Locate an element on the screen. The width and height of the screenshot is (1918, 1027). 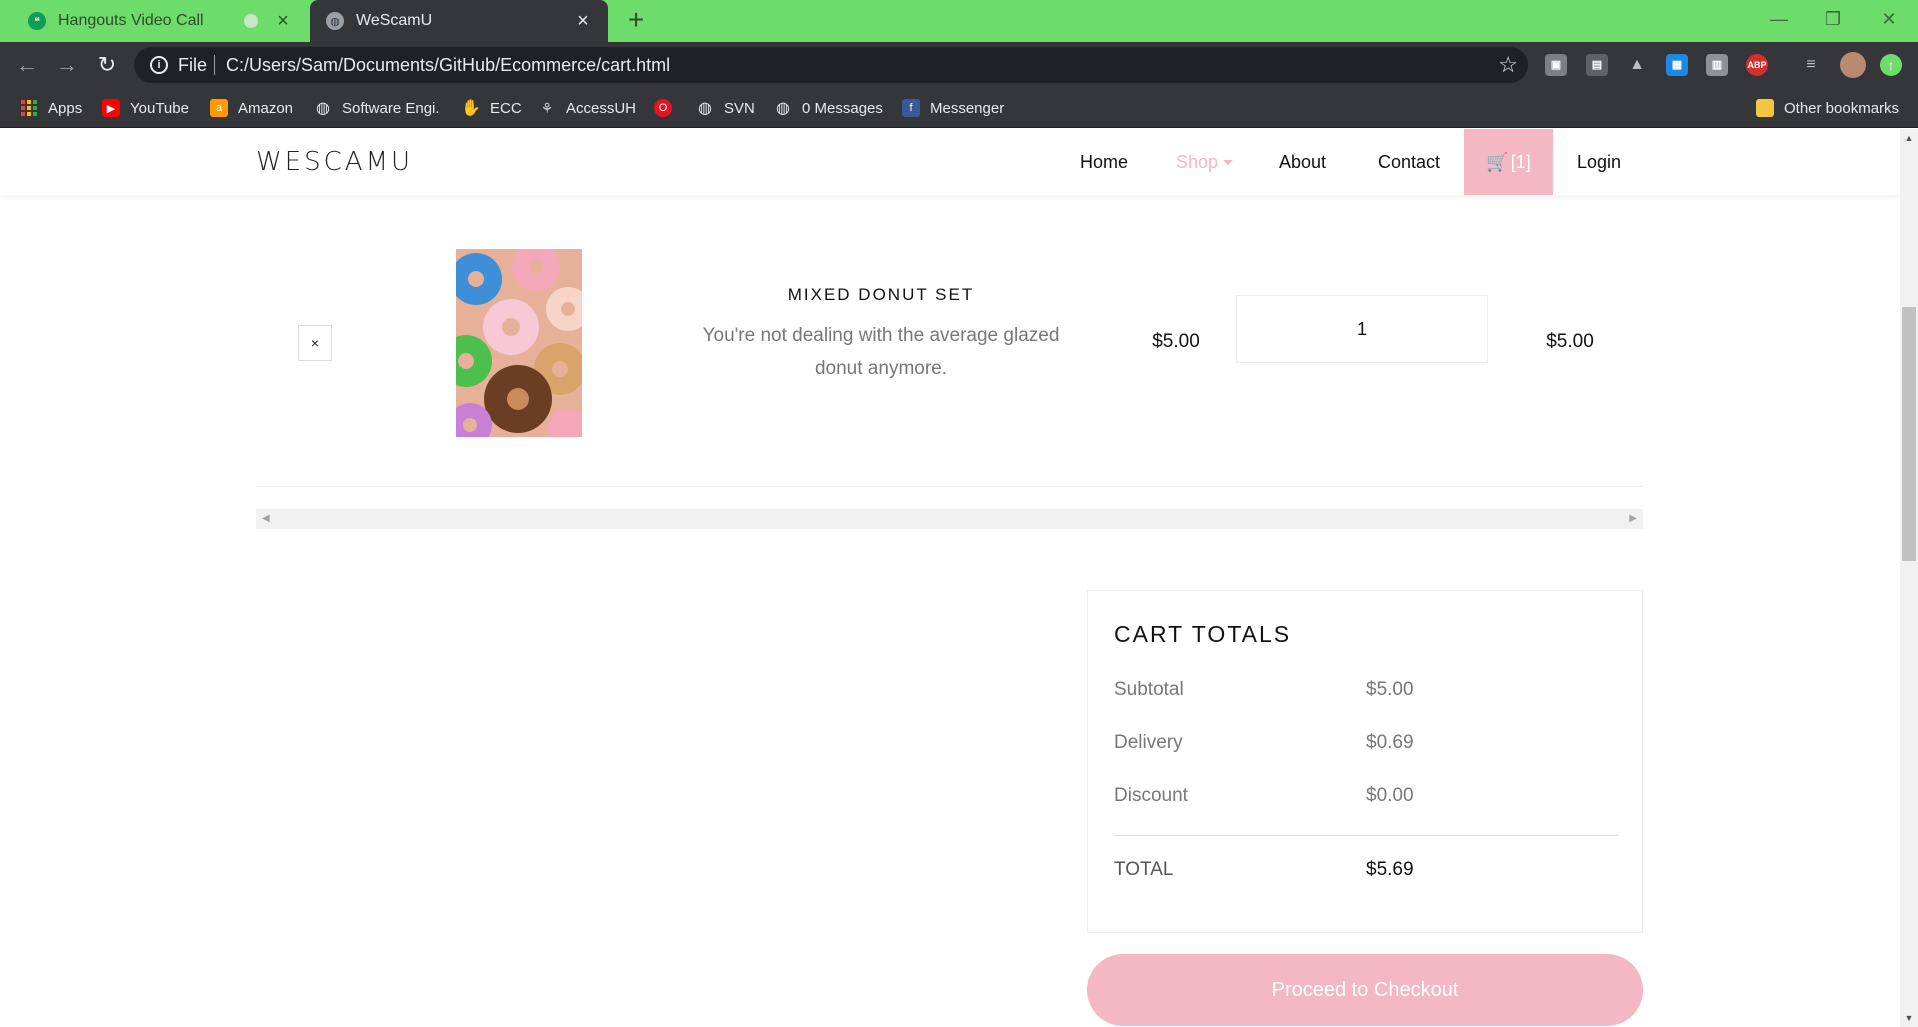
google-drive-icon: ▲ is located at coordinates (1637, 65).